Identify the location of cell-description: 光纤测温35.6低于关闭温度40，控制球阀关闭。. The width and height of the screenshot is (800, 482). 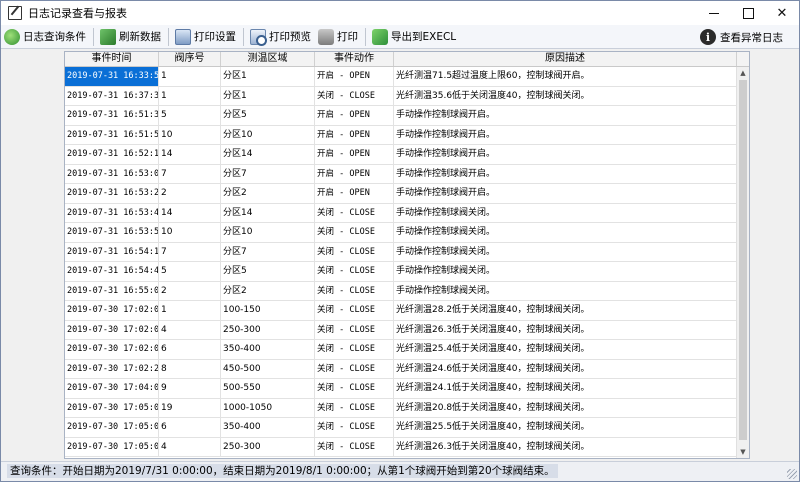
(565, 95).